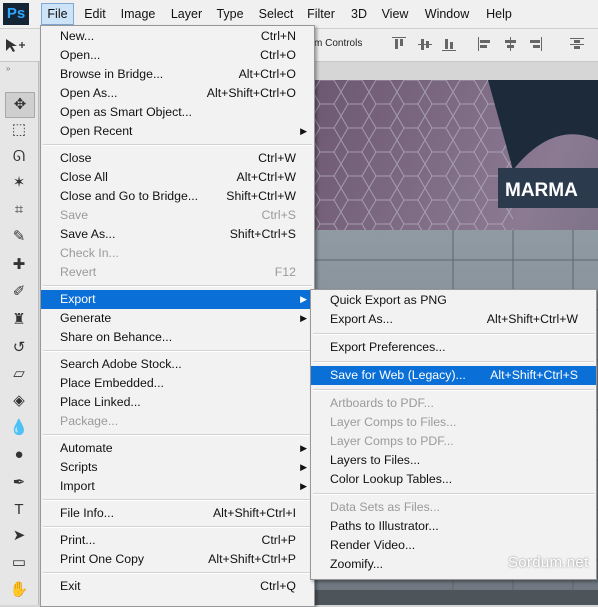 This screenshot has height=607, width=598. Describe the element at coordinates (177, 74) in the screenshot. I see `file-menu-item-browse-in-bridge: Browse in Bridge... Alt+Ctrl+O` at that location.